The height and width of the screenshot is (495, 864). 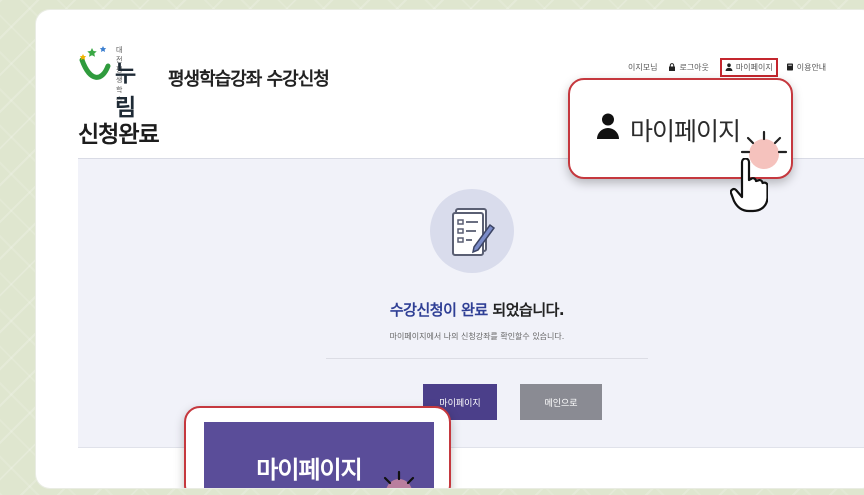 I want to click on top-link-label: 이지모님, so click(x=643, y=67).